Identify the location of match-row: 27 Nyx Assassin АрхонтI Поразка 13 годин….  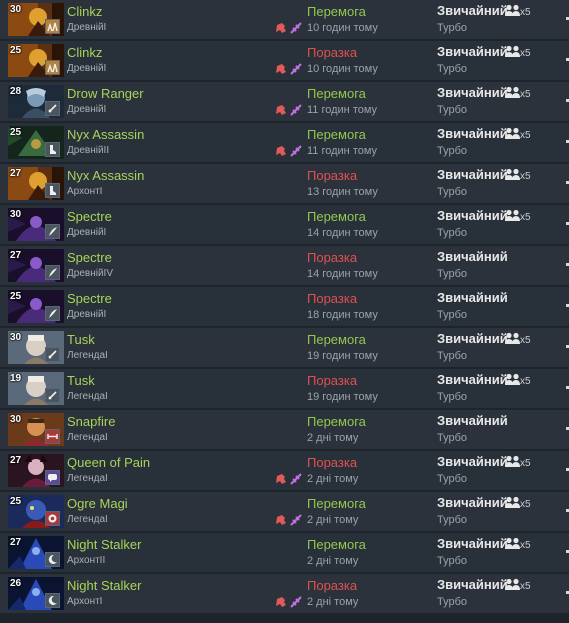
(284, 183).